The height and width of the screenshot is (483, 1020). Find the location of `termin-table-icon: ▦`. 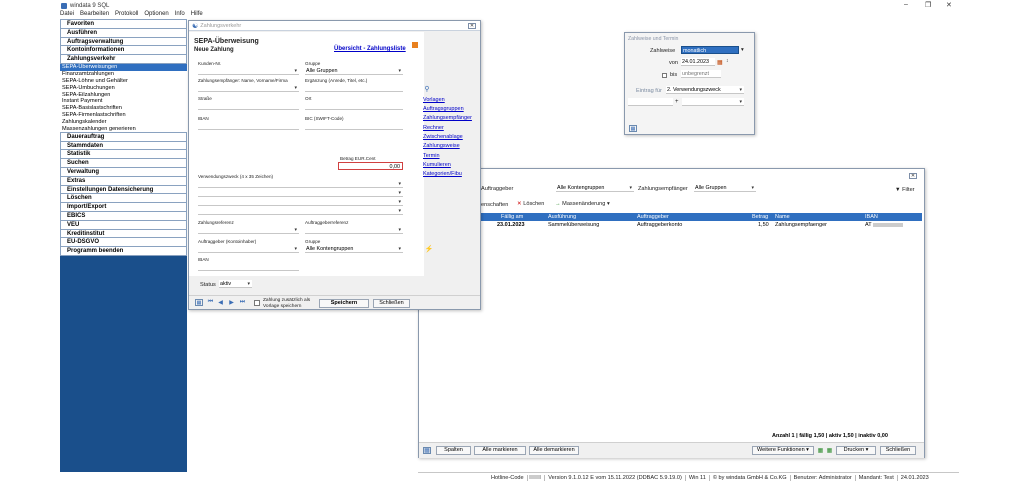

termin-table-icon: ▦ is located at coordinates (633, 128).